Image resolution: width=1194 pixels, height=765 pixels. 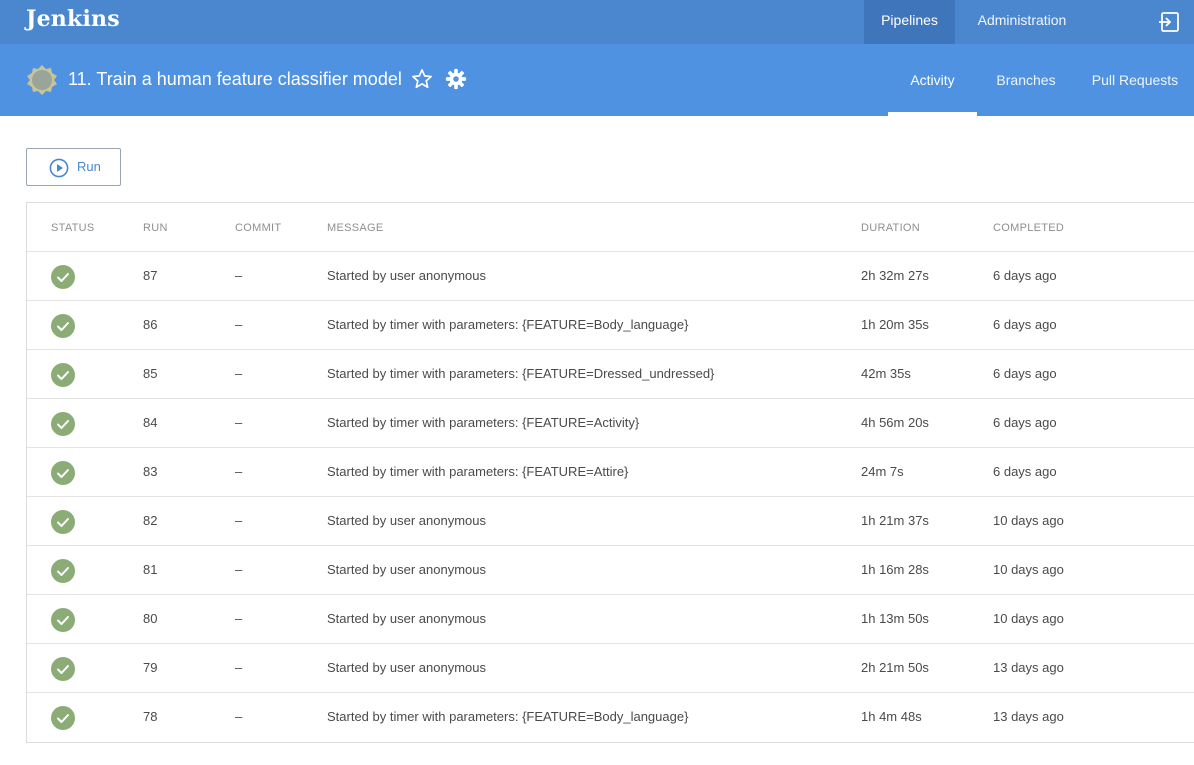 What do you see at coordinates (355, 228) in the screenshot?
I see `column-header-message: MESSAGE` at bounding box center [355, 228].